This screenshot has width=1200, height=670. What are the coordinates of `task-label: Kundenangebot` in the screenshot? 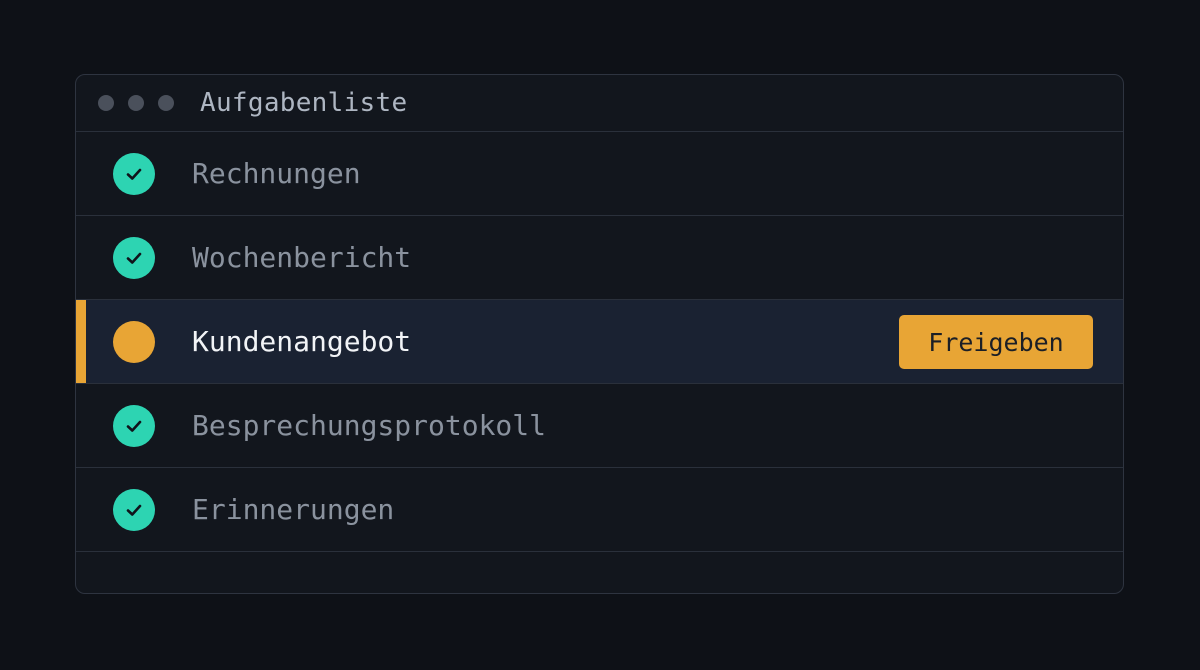 It's located at (302, 341).